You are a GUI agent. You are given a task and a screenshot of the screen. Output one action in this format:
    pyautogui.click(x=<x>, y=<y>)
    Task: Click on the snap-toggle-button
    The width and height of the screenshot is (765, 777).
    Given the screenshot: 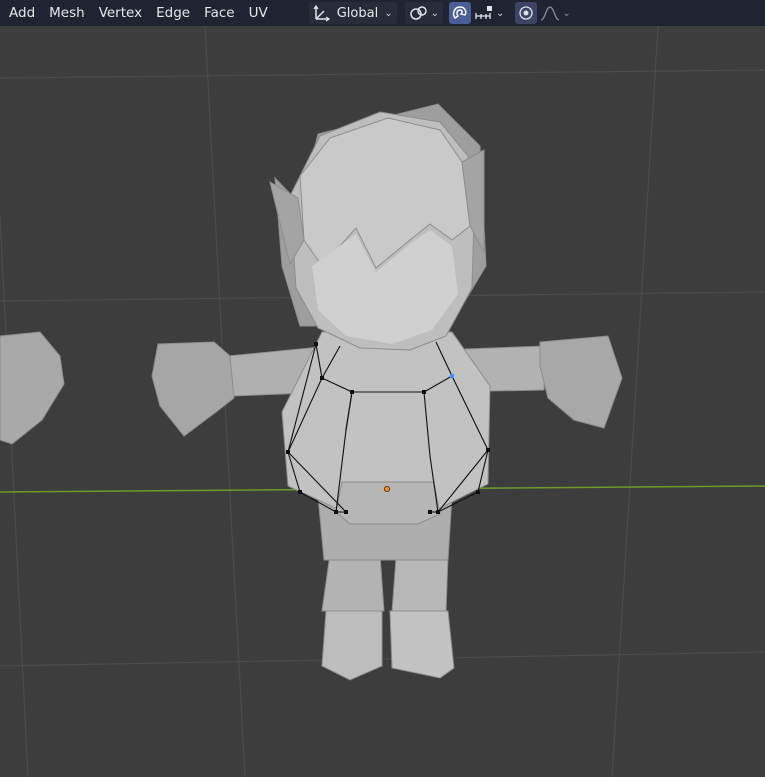 What is the action you would take?
    pyautogui.click(x=460, y=13)
    